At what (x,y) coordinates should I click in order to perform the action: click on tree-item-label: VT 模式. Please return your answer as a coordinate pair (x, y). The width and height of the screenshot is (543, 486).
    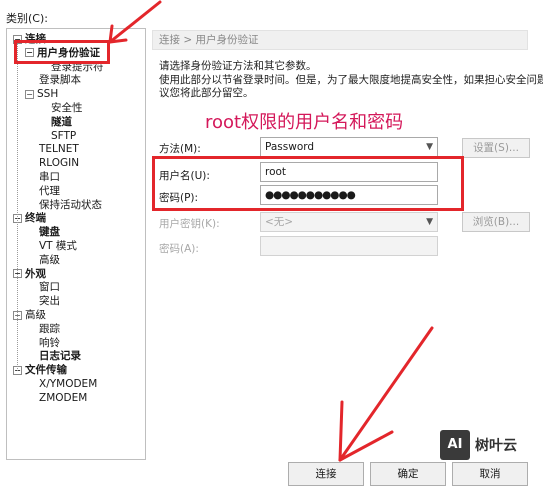
    Looking at the image, I should click on (58, 246).